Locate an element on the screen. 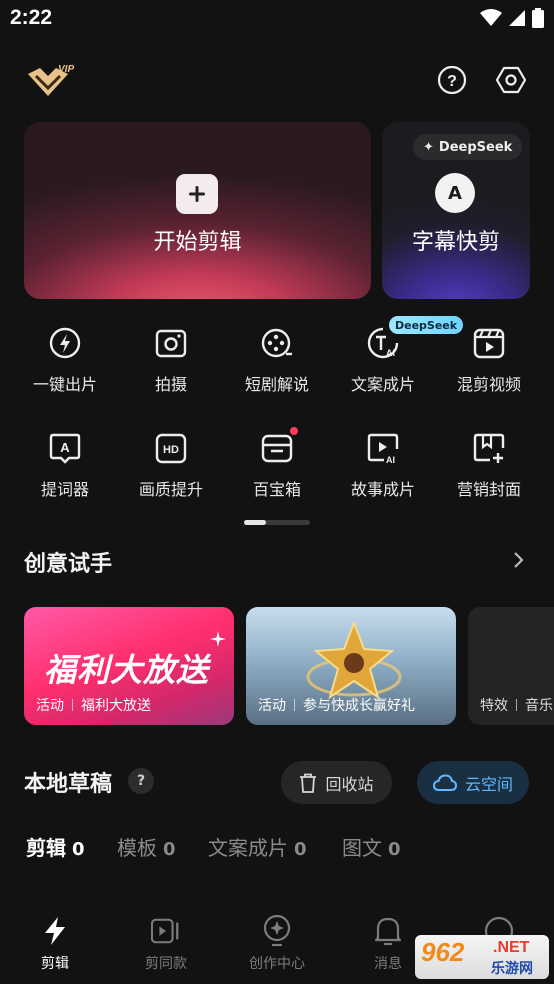 This screenshot has height=984, width=554. creative-card-growth: 活动 参与快成长赢好礼 is located at coordinates (351, 666).